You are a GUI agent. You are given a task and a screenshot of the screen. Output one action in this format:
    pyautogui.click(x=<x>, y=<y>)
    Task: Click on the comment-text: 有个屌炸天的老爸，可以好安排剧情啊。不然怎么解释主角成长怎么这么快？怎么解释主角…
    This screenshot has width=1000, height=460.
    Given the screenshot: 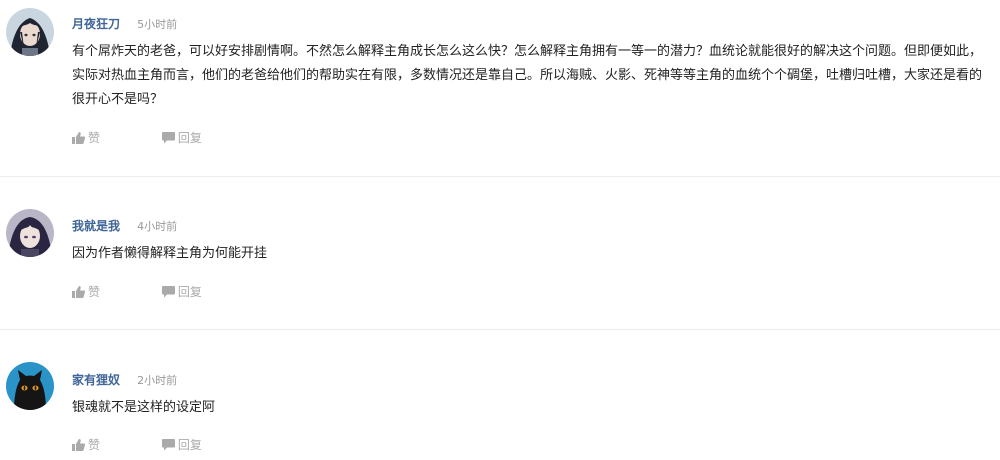 What is the action you would take?
    pyautogui.click(x=527, y=75)
    